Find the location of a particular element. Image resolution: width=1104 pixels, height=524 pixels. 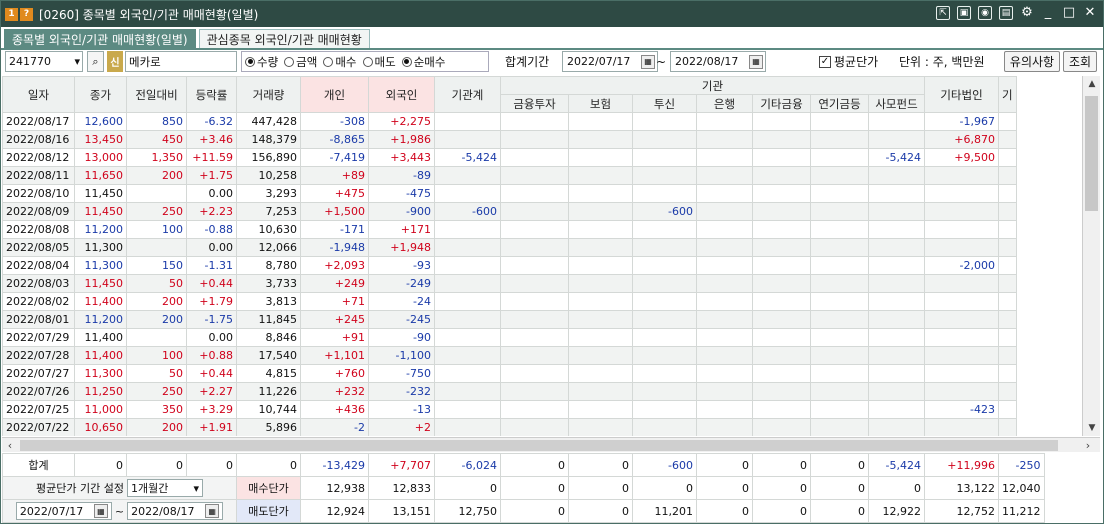

col-header-rate: 등락률 is located at coordinates (211, 94).